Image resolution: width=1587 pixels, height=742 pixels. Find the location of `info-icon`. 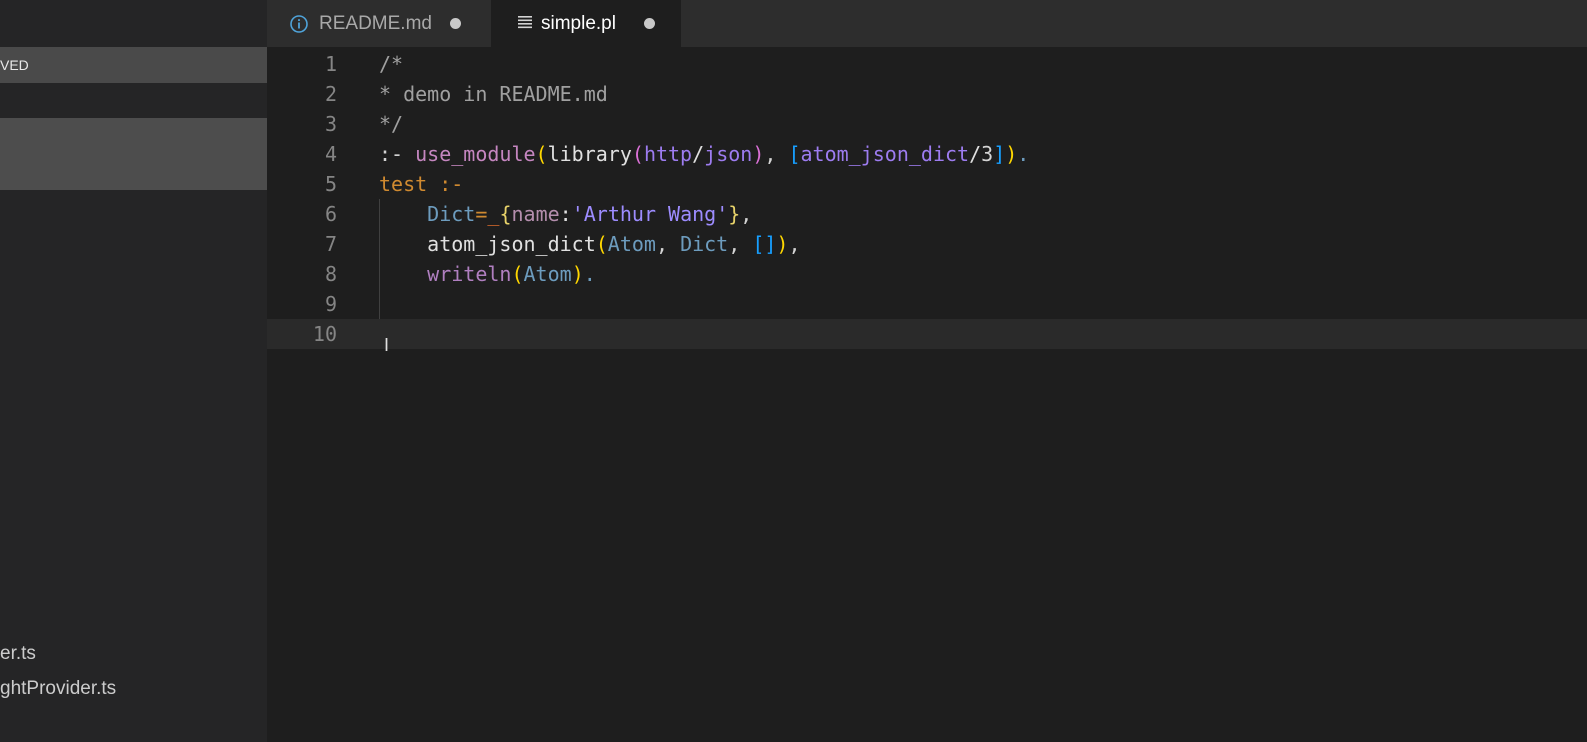

info-icon is located at coordinates (299, 24).